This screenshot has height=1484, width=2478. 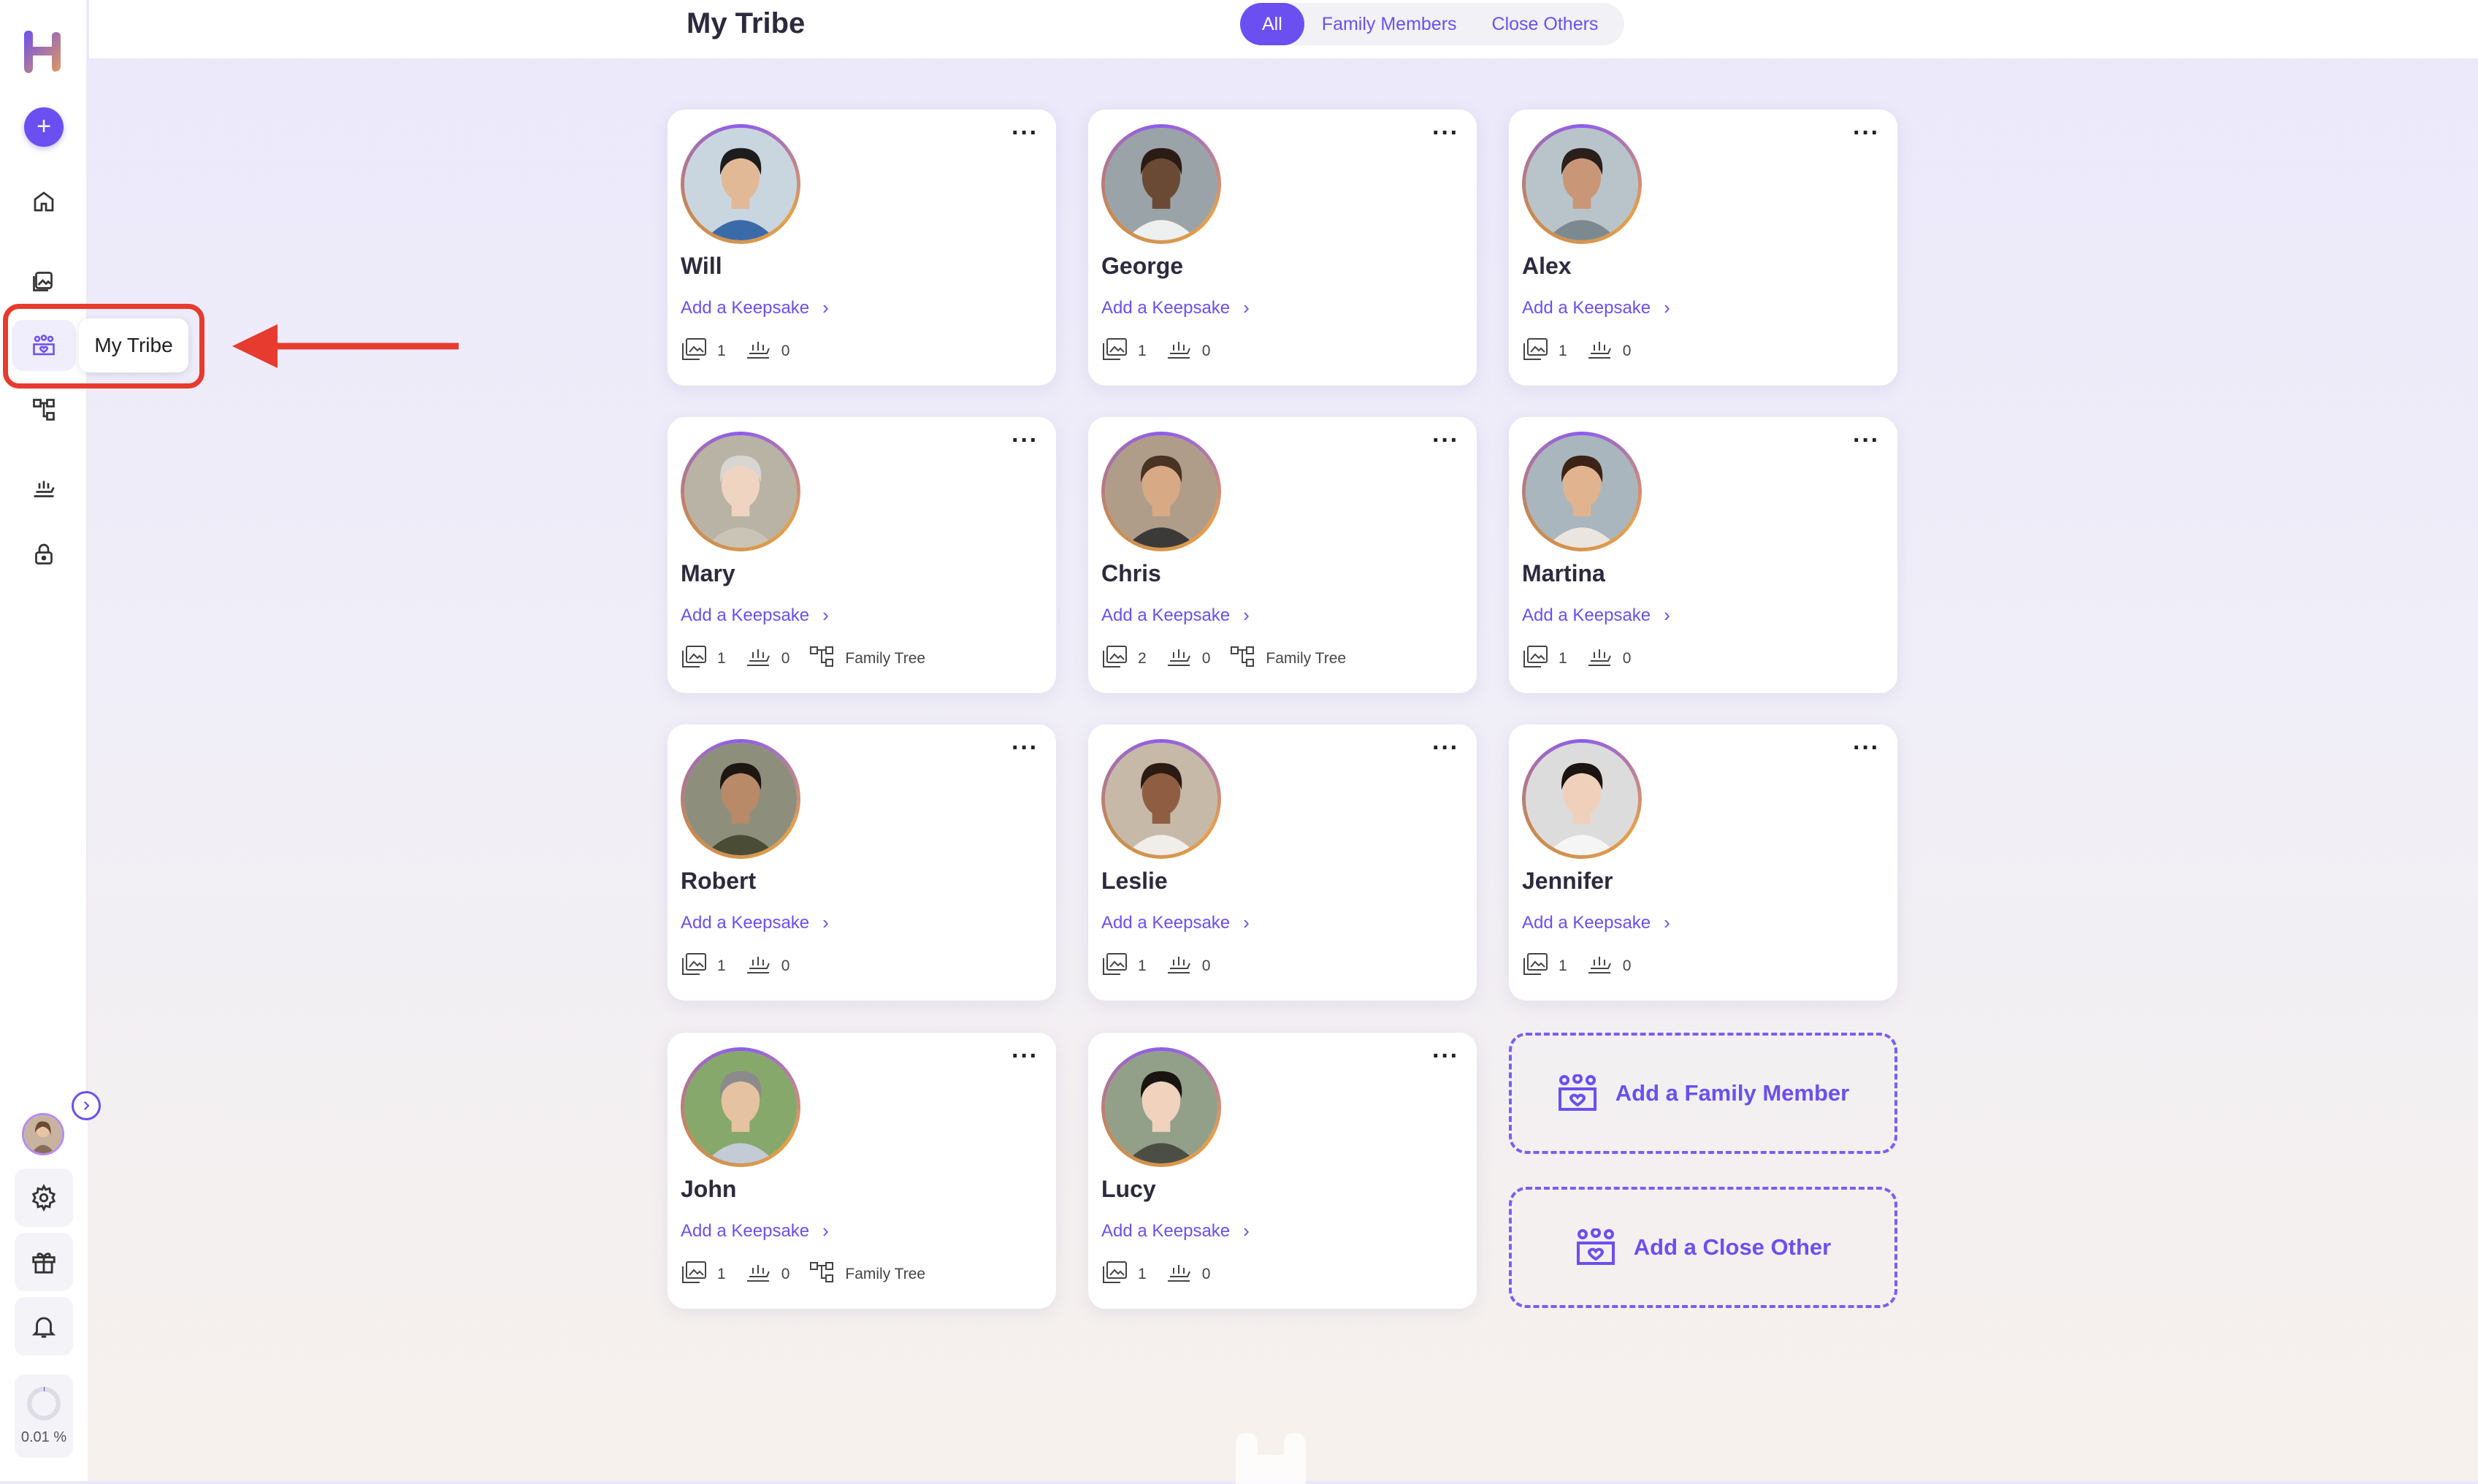 What do you see at coordinates (1282, 1171) in the screenshot?
I see `member-card: ··· Lucy Add a Keepsake › 1 0` at bounding box center [1282, 1171].